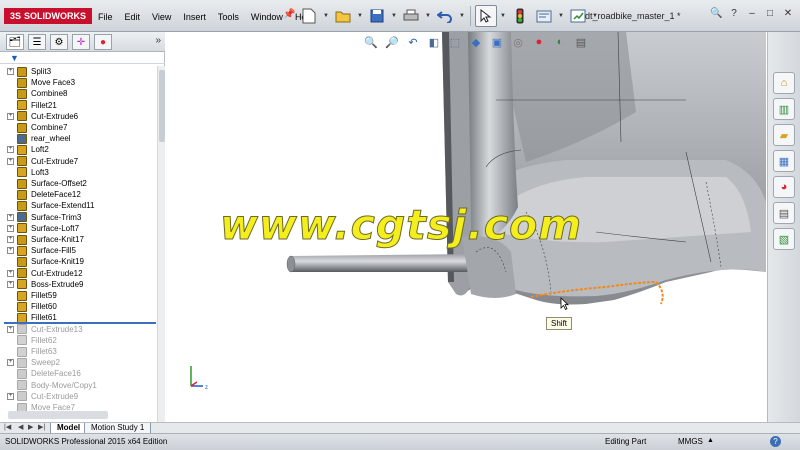 This screenshot has width=800, height=450. Describe the element at coordinates (539, 42) in the screenshot. I see `edit-appearance-icon: ●` at that location.